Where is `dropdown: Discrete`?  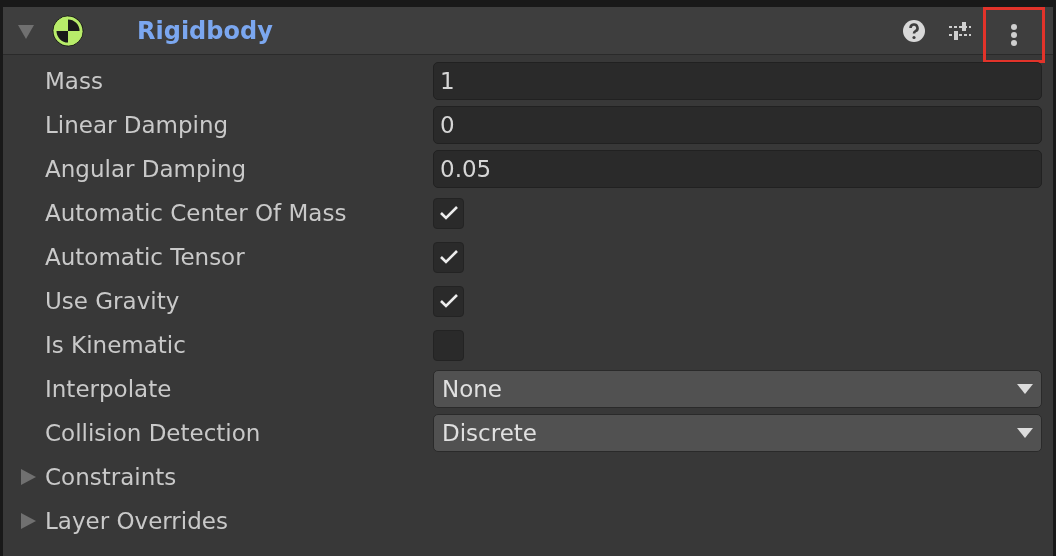 dropdown: Discrete is located at coordinates (737, 433).